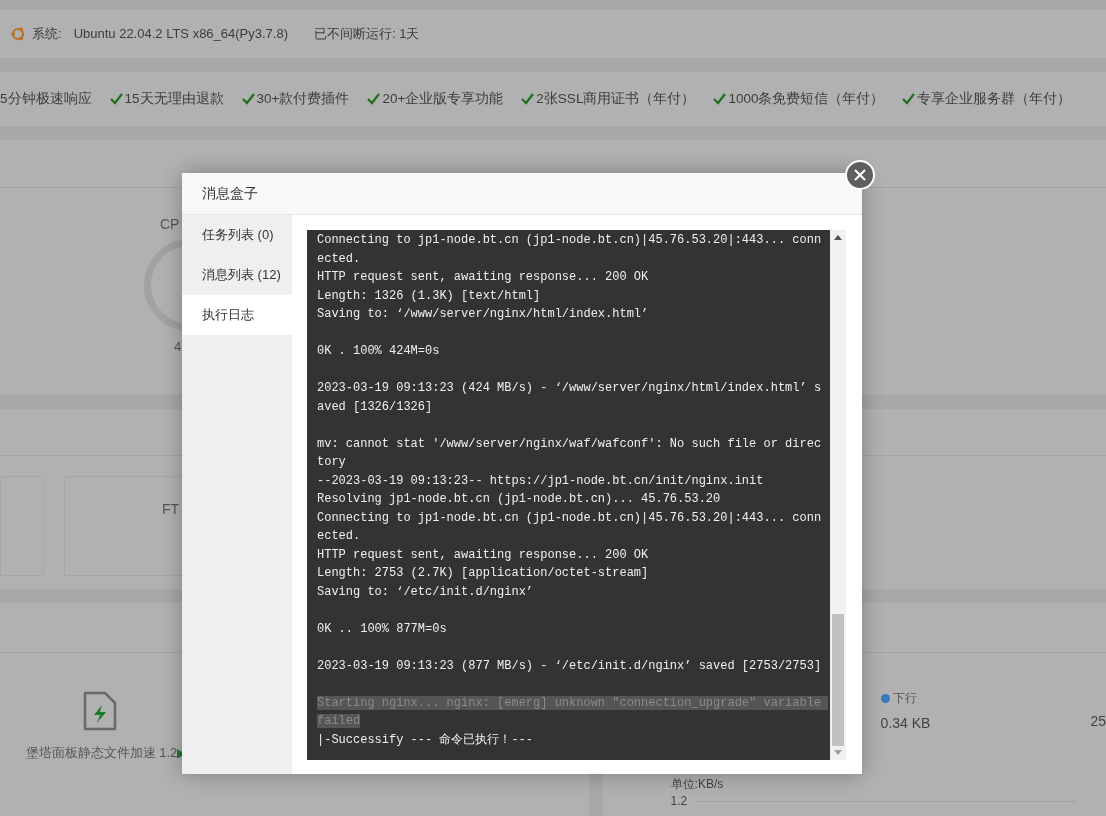 This screenshot has height=816, width=1106. What do you see at coordinates (367, 34) in the screenshot?
I see `uptime-text: 已不间断运行: 1天` at bounding box center [367, 34].